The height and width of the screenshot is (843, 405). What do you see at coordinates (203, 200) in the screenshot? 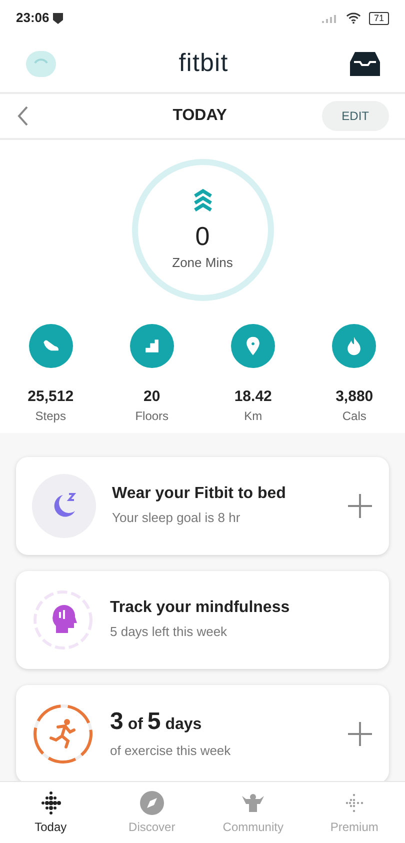
I see `chevrons-up-icon` at bounding box center [203, 200].